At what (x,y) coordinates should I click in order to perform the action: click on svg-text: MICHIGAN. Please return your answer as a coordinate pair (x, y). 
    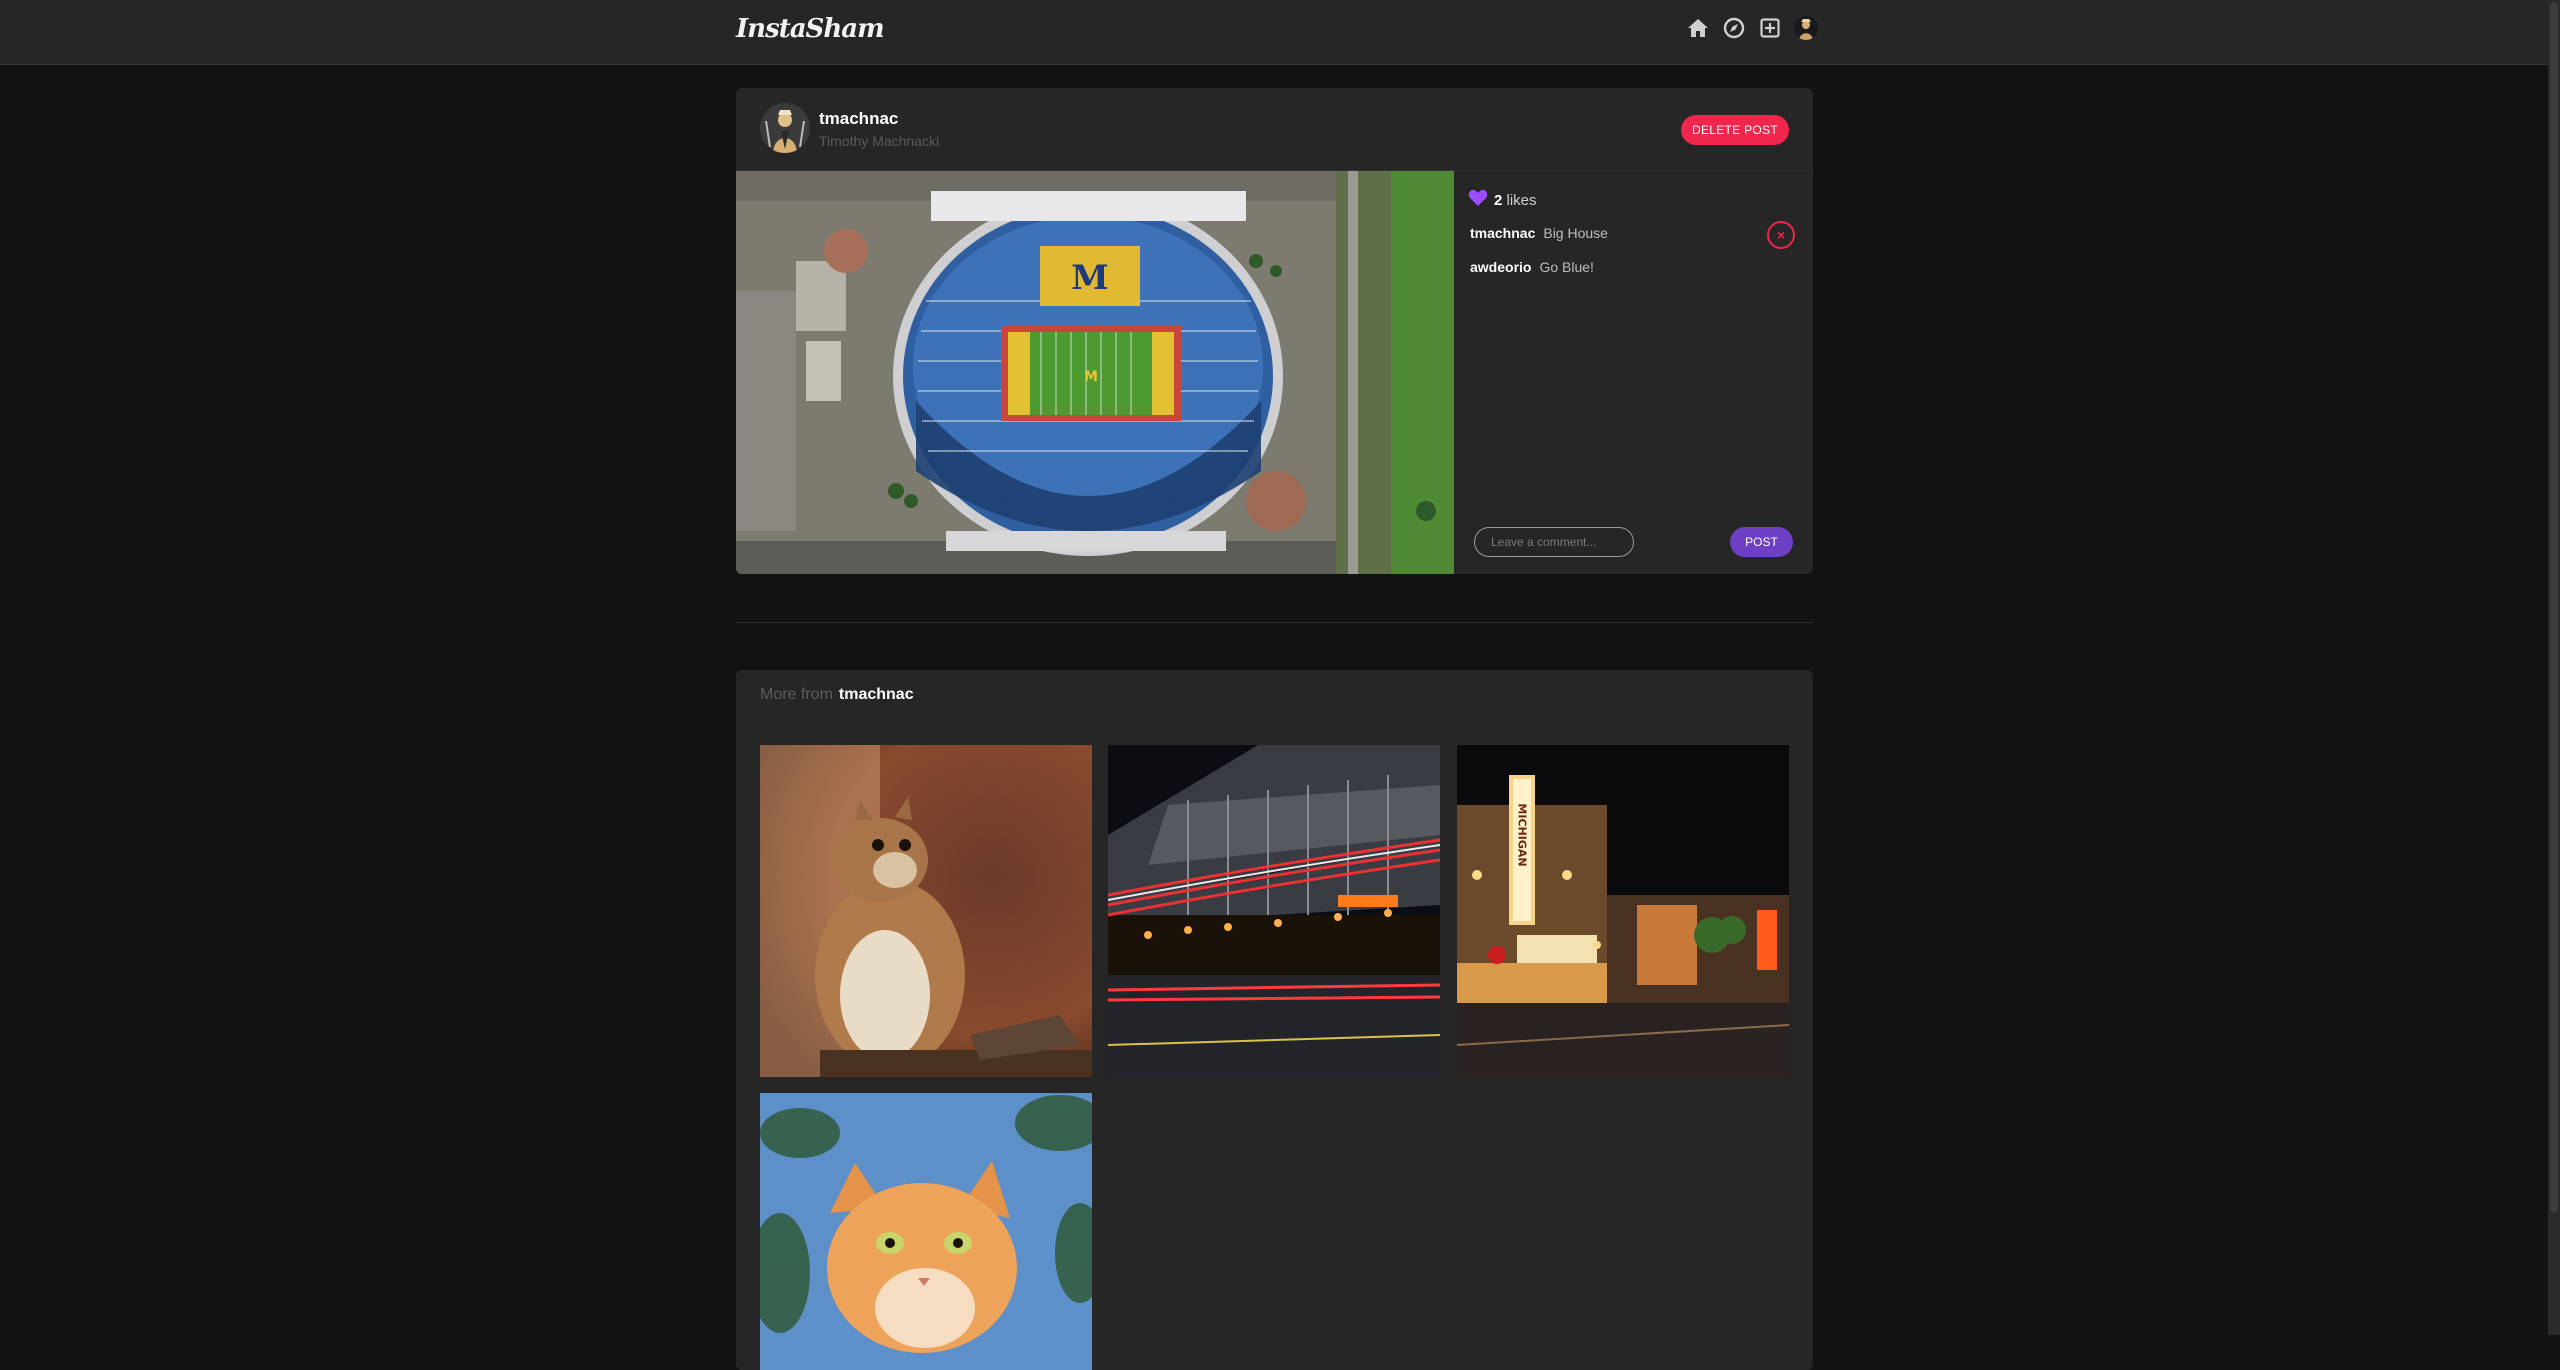
    Looking at the image, I should click on (1522, 834).